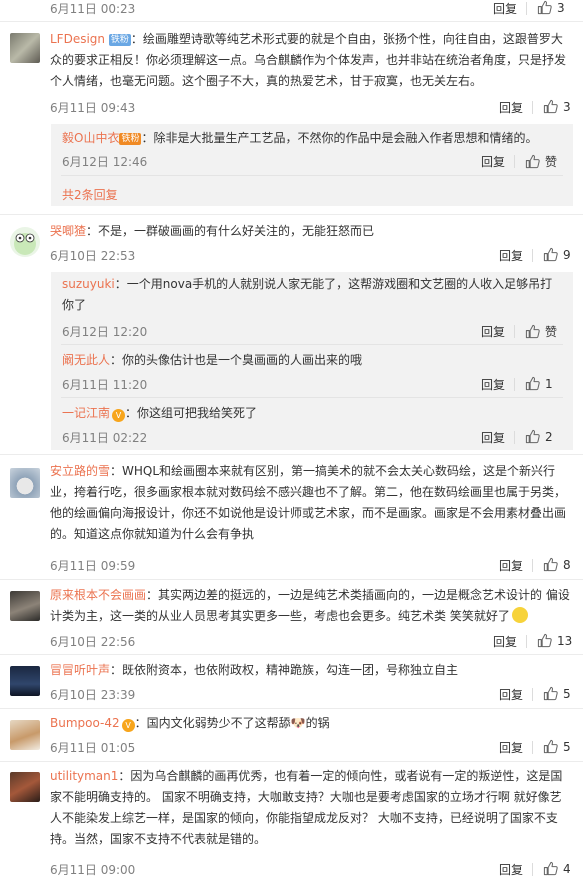  What do you see at coordinates (80, 670) in the screenshot?
I see `username: 冒冒听叶声` at bounding box center [80, 670].